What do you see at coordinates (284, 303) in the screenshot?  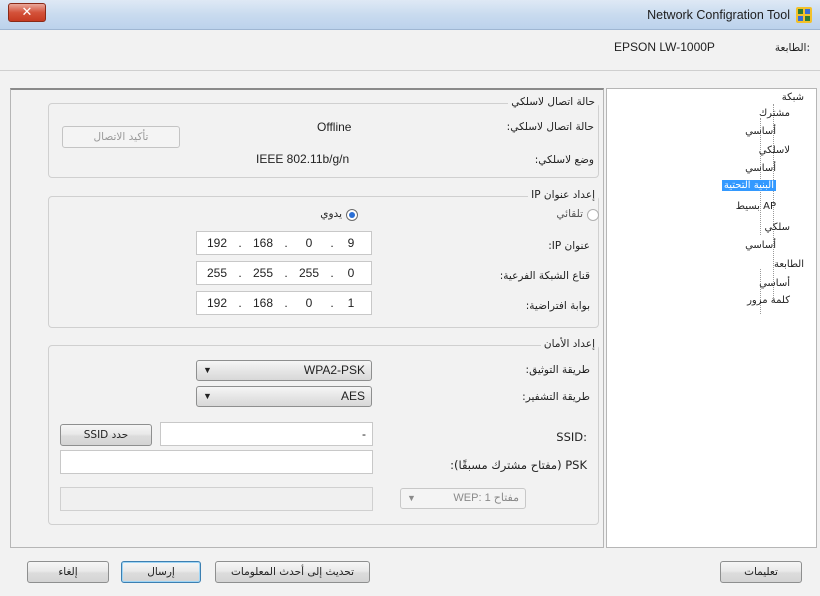 I see `gateway-field: 192 . 168 . 0 . 1` at bounding box center [284, 303].